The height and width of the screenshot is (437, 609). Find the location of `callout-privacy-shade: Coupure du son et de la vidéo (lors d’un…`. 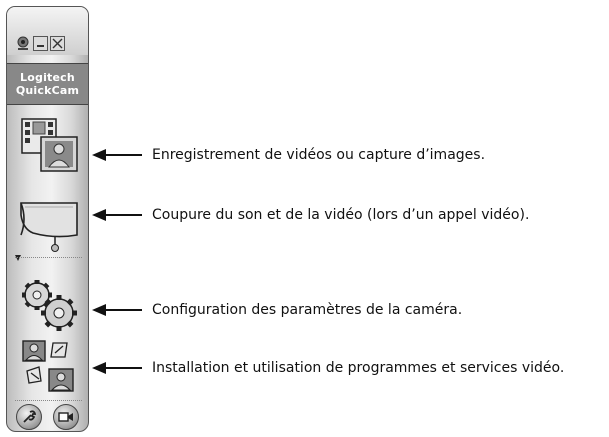

callout-privacy-shade: Coupure du son et de la vidéo (lors d’un… is located at coordinates (341, 215).